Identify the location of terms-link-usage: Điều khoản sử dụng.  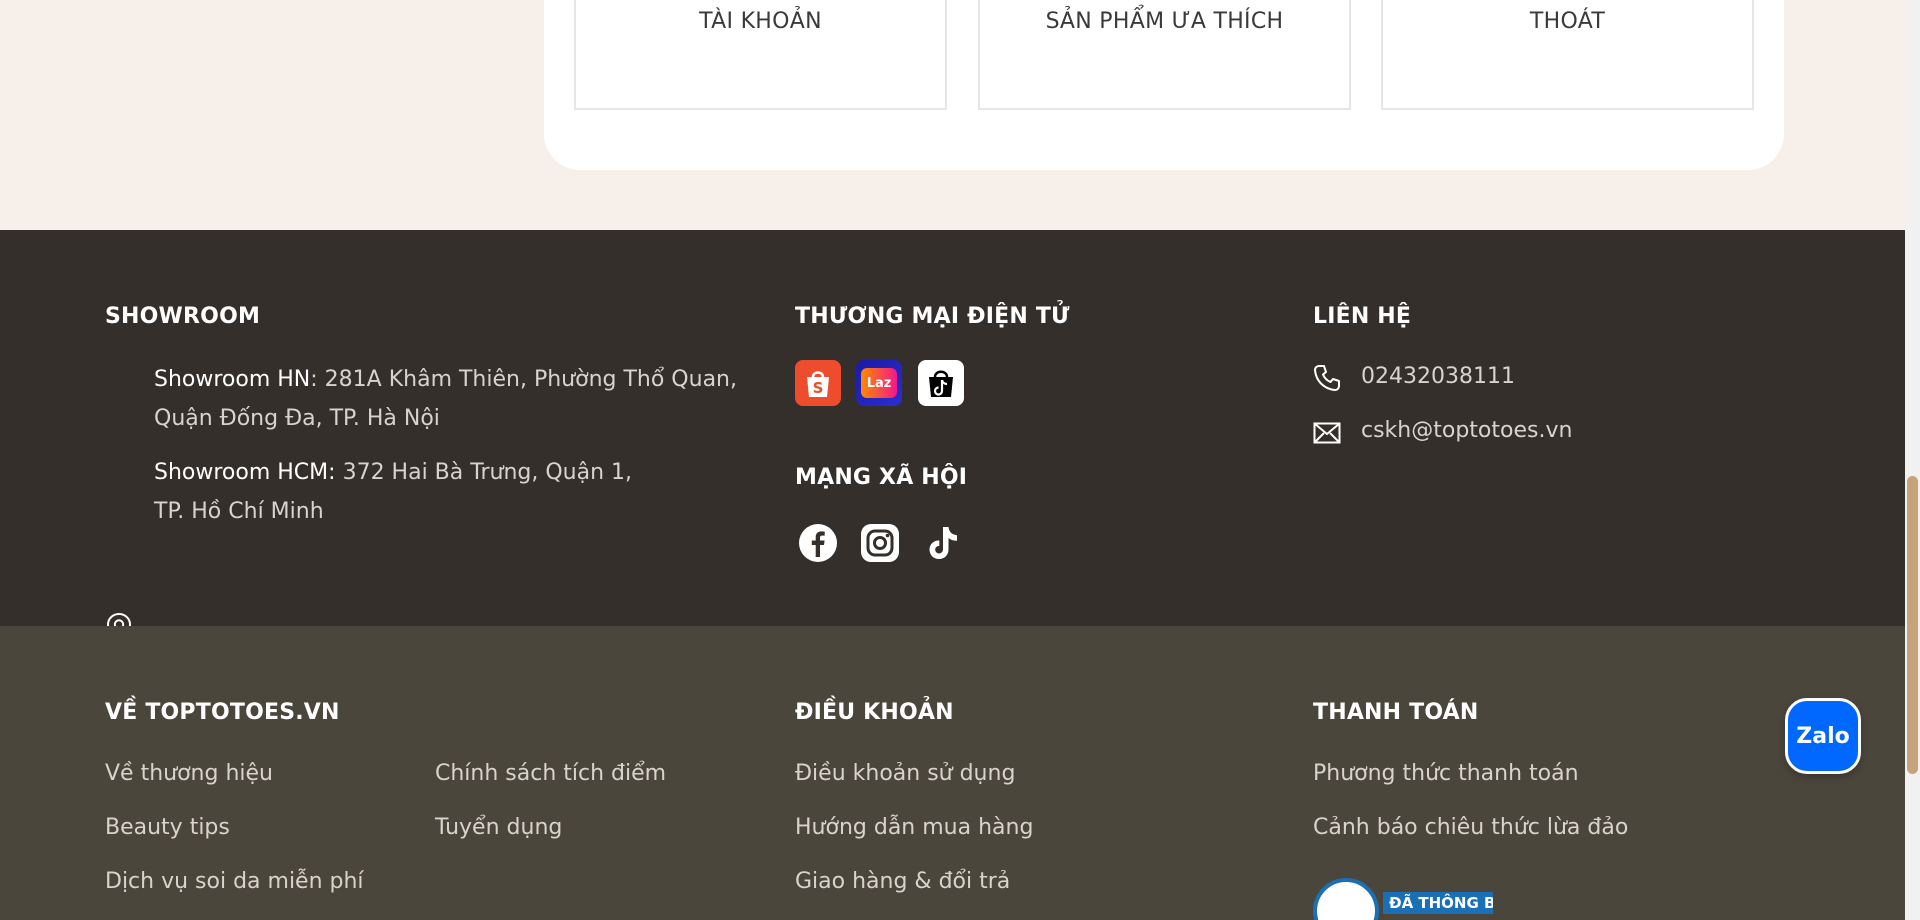
(905, 773).